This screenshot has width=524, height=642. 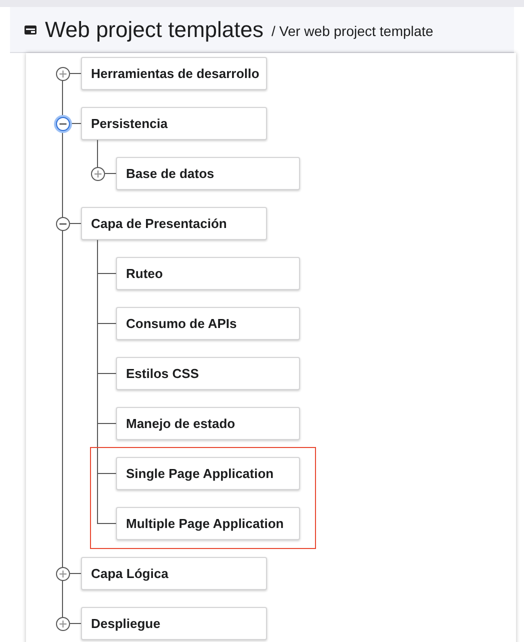 What do you see at coordinates (208, 473) in the screenshot?
I see `tree-node: Single Page Application` at bounding box center [208, 473].